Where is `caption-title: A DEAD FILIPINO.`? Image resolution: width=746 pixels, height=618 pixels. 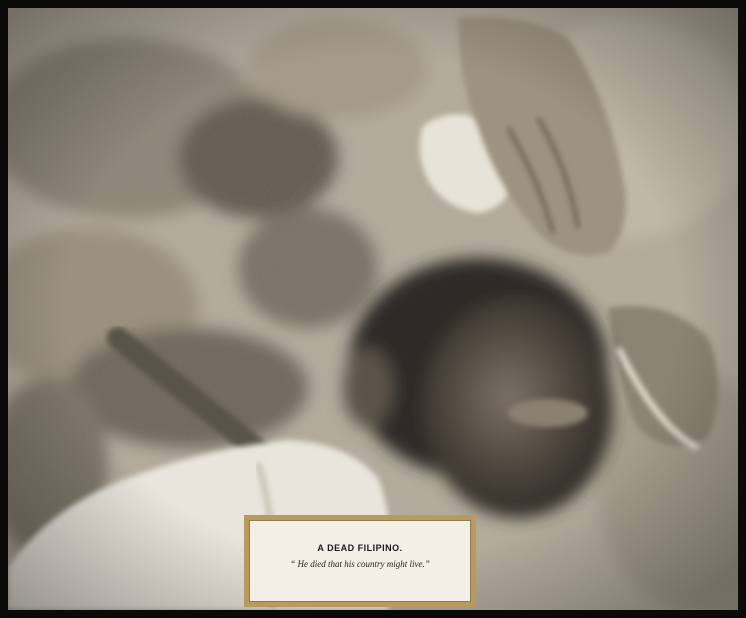 caption-title: A DEAD FILIPINO. is located at coordinates (360, 548).